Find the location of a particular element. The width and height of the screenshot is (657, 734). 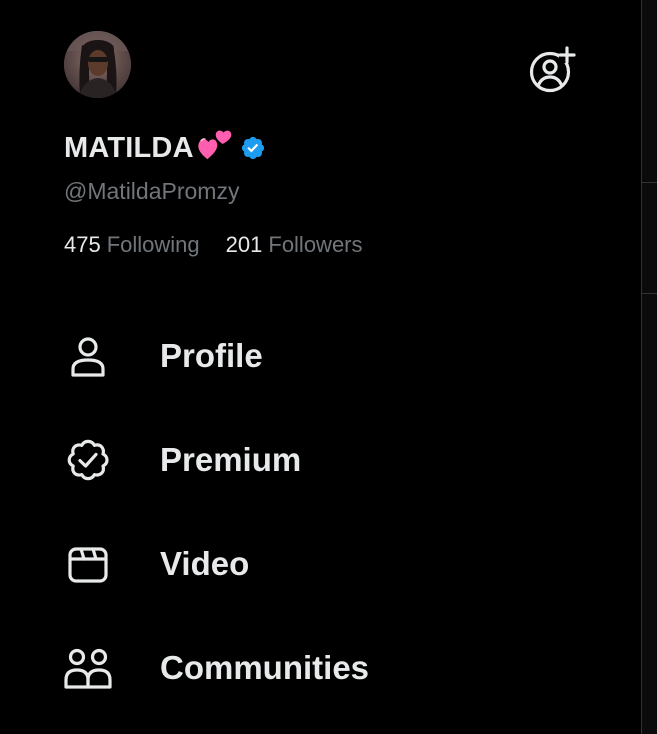

menu-item-communities: Communities is located at coordinates (324, 668).